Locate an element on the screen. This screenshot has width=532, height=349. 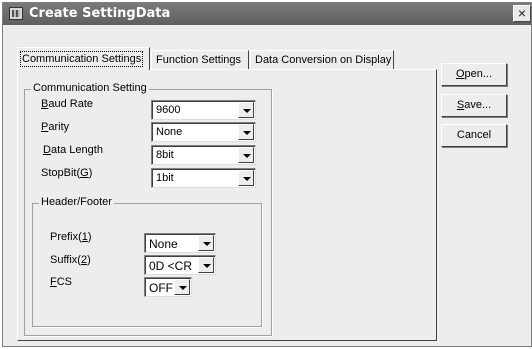
tab-function-settings: Function Settings is located at coordinates (200, 59).